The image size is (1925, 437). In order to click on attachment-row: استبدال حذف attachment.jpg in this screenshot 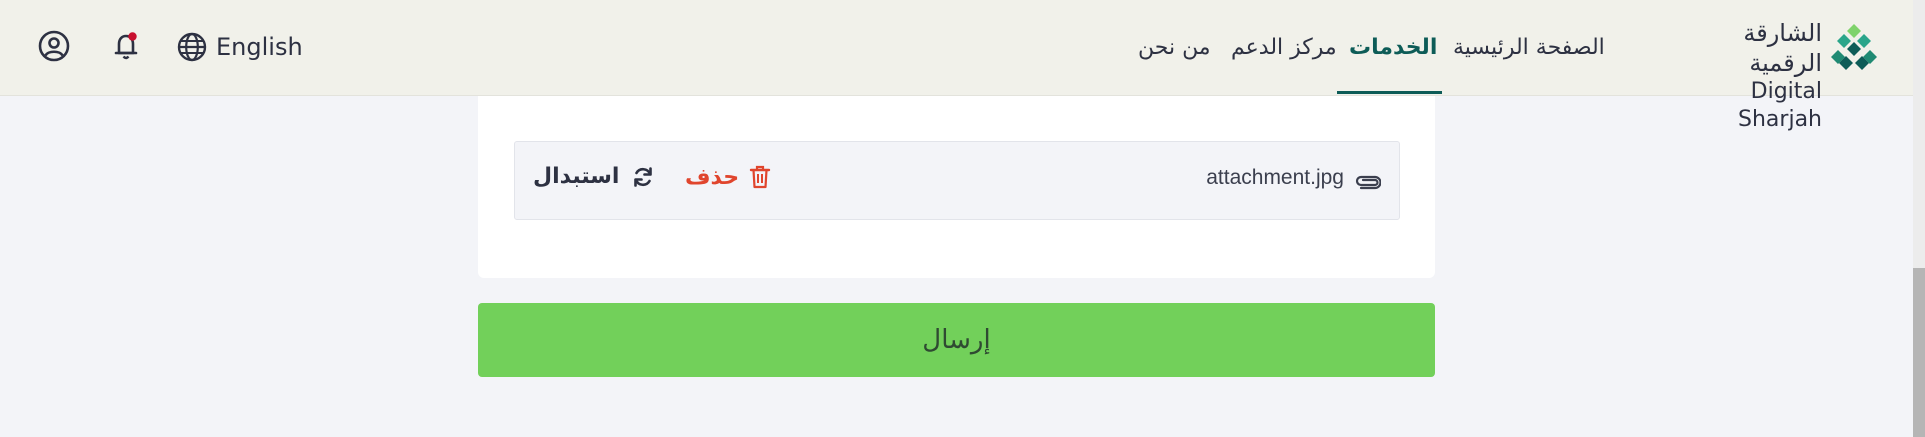, I will do `click(957, 180)`.